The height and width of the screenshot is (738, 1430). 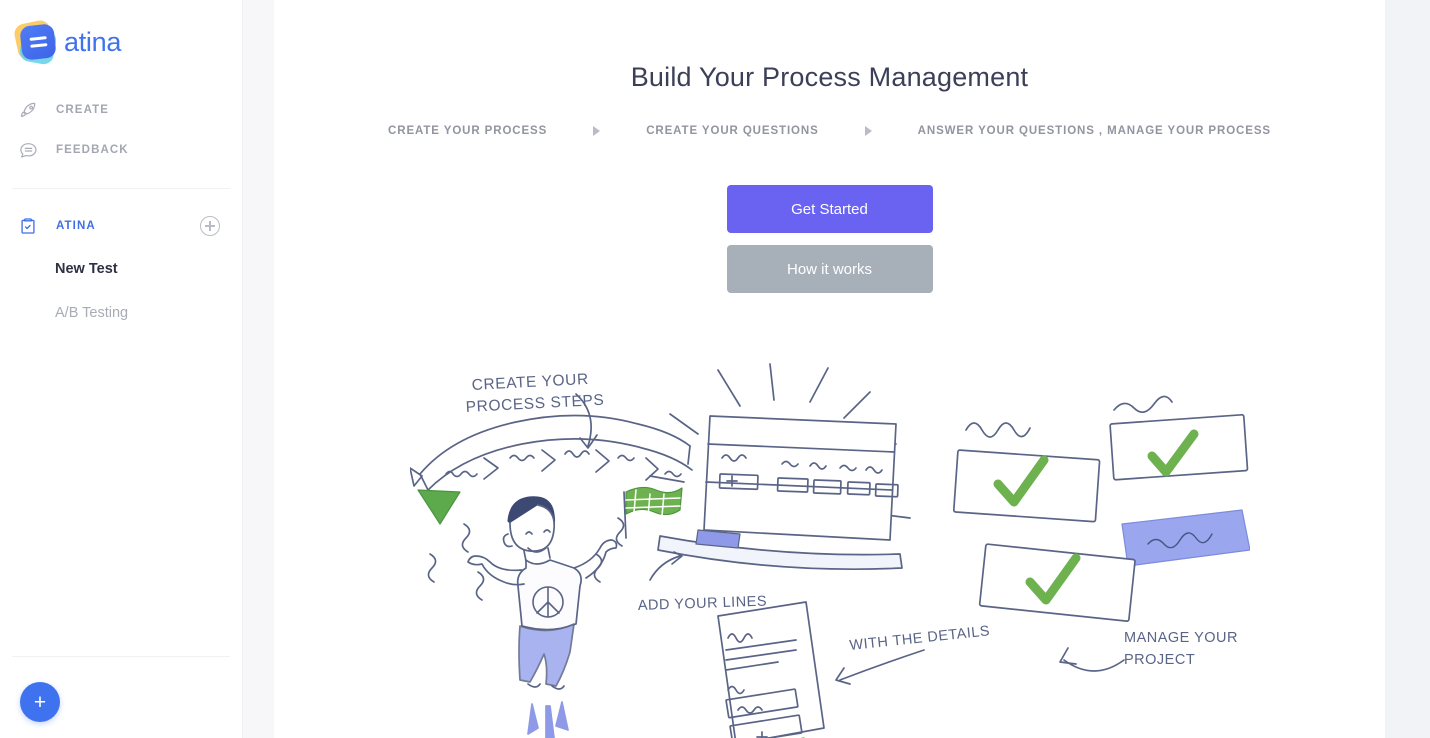 What do you see at coordinates (919, 638) in the screenshot?
I see `sketch-caption-with-the-details: WITH THE DETAILS` at bounding box center [919, 638].